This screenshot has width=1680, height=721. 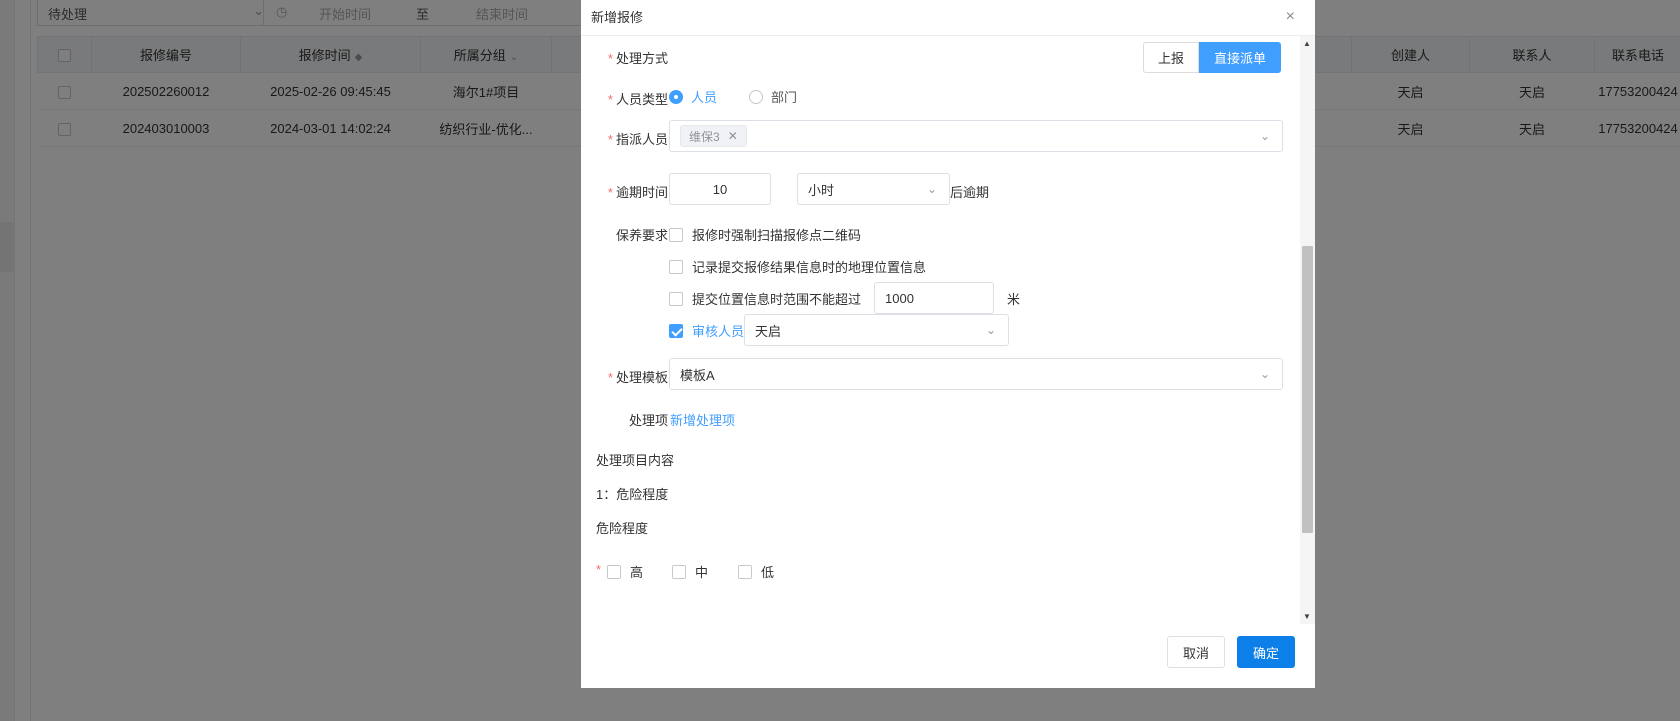 I want to click on danger-medium-checkbox: 中, so click(x=690, y=571).